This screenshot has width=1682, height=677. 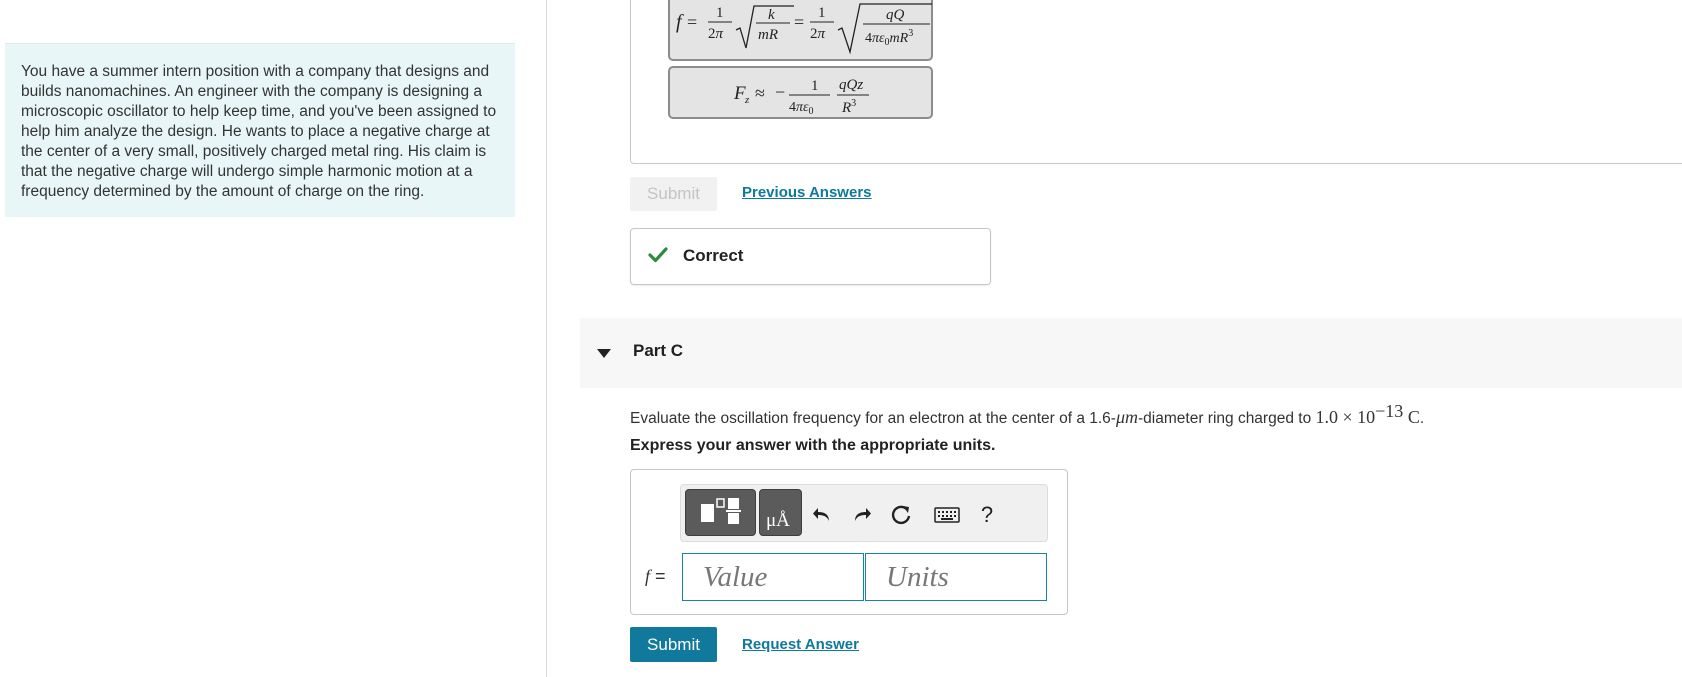 What do you see at coordinates (768, 35) in the screenshot?
I see `svg-text: mR` at bounding box center [768, 35].